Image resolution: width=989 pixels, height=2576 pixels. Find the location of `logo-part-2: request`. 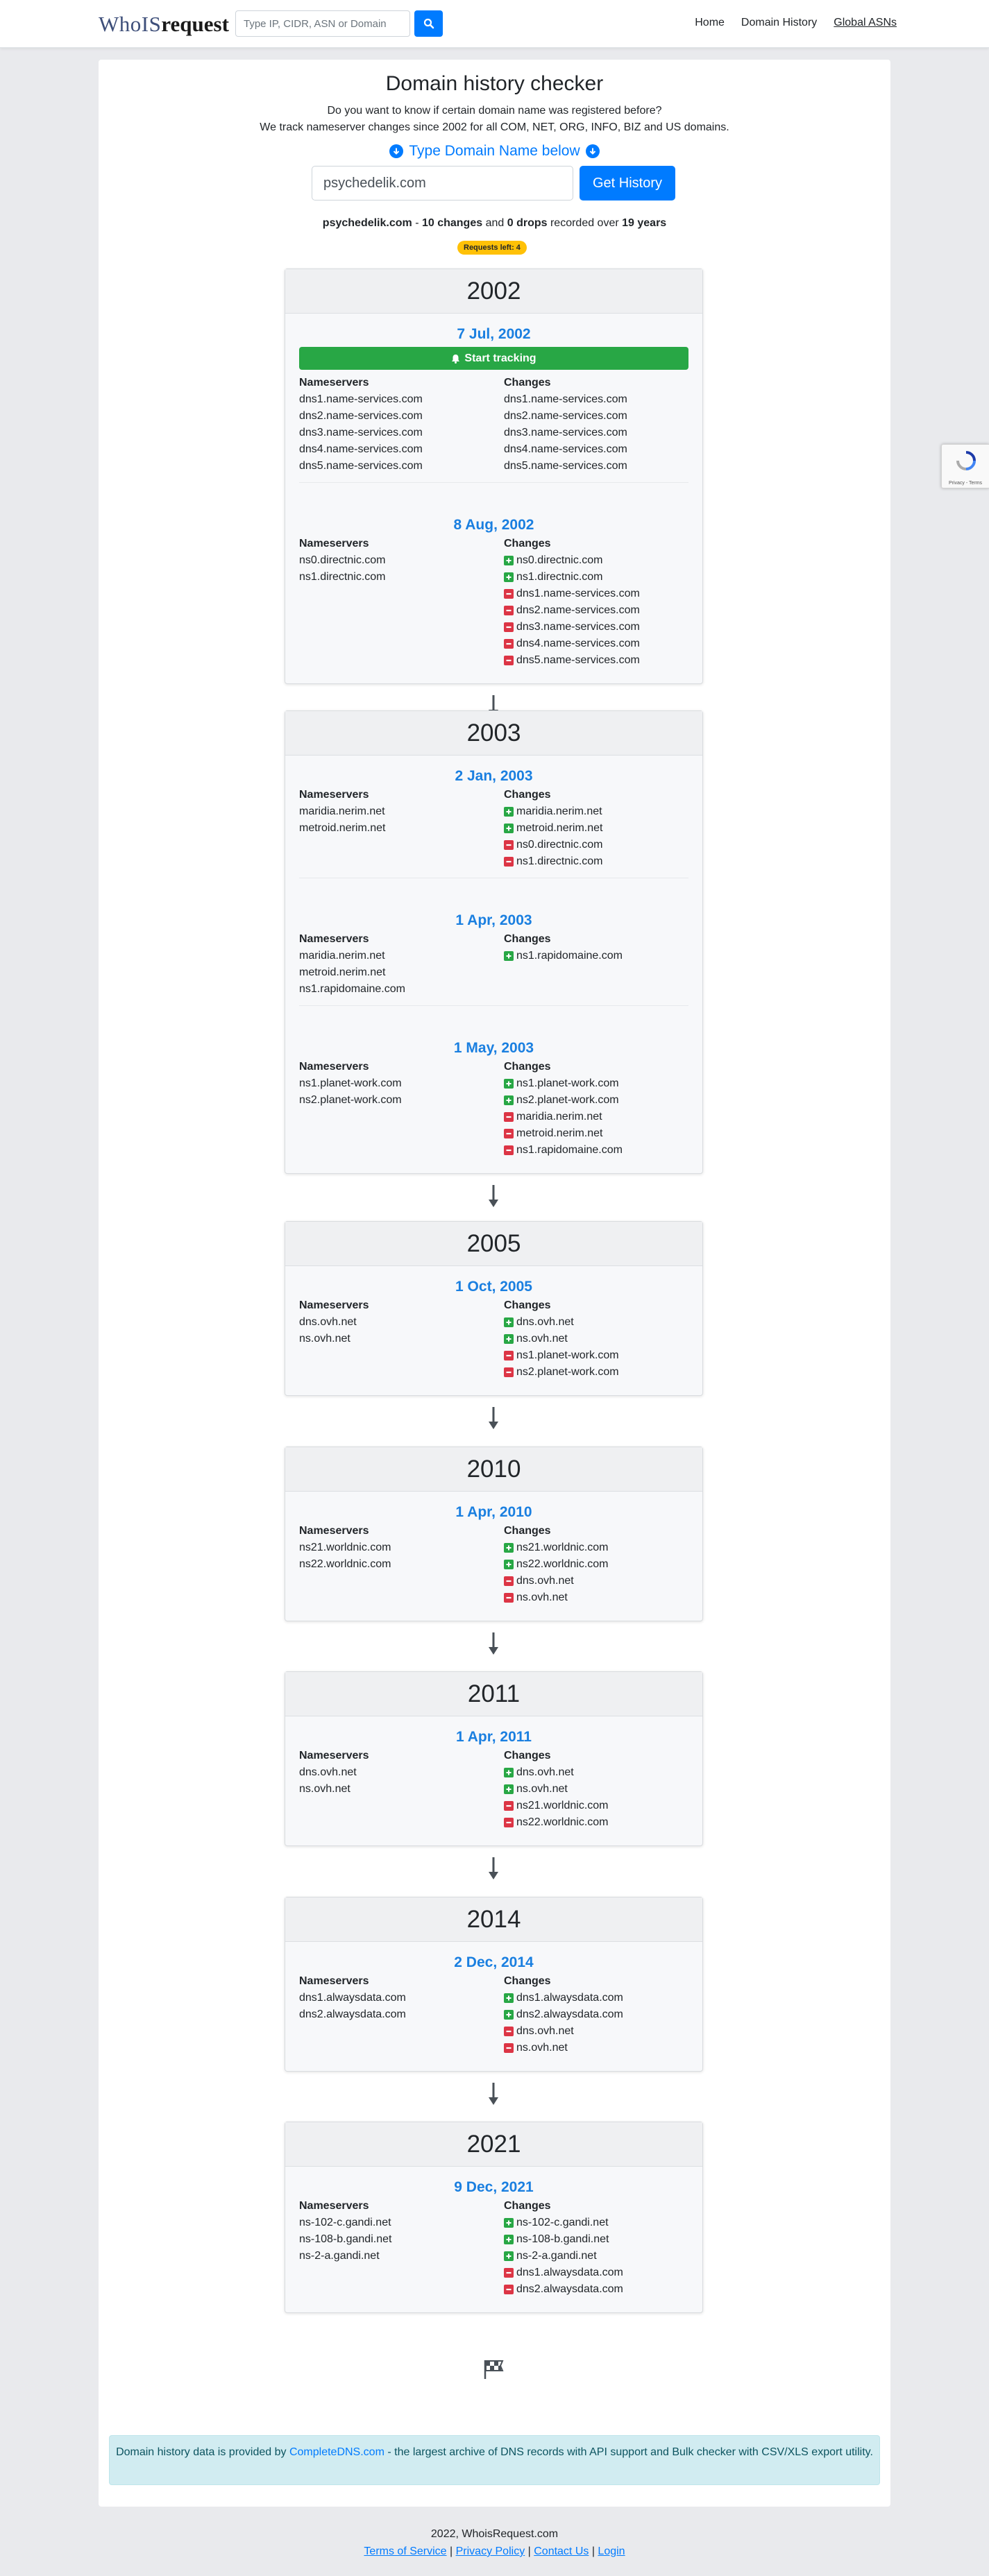

logo-part-2: request is located at coordinates (195, 24).